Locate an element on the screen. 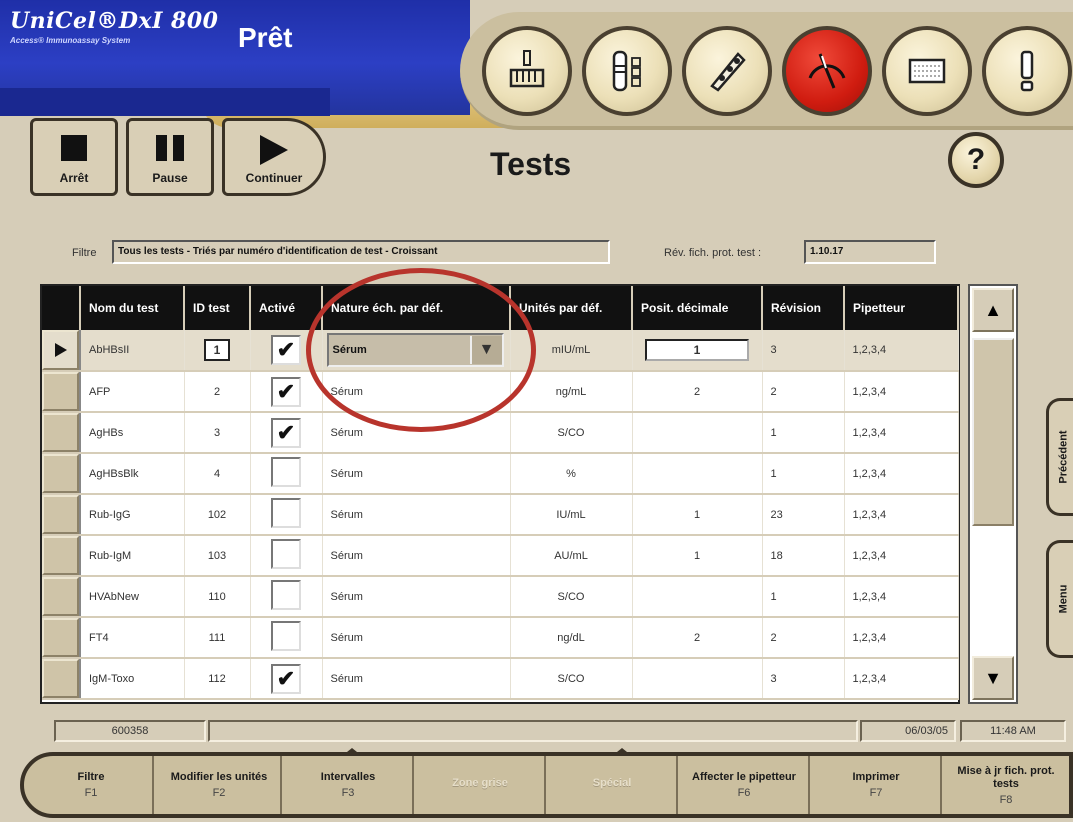  table-row: AFP 2 ✔ Sérum ng/mL 2 2 1,2,3,4 is located at coordinates (500, 392).